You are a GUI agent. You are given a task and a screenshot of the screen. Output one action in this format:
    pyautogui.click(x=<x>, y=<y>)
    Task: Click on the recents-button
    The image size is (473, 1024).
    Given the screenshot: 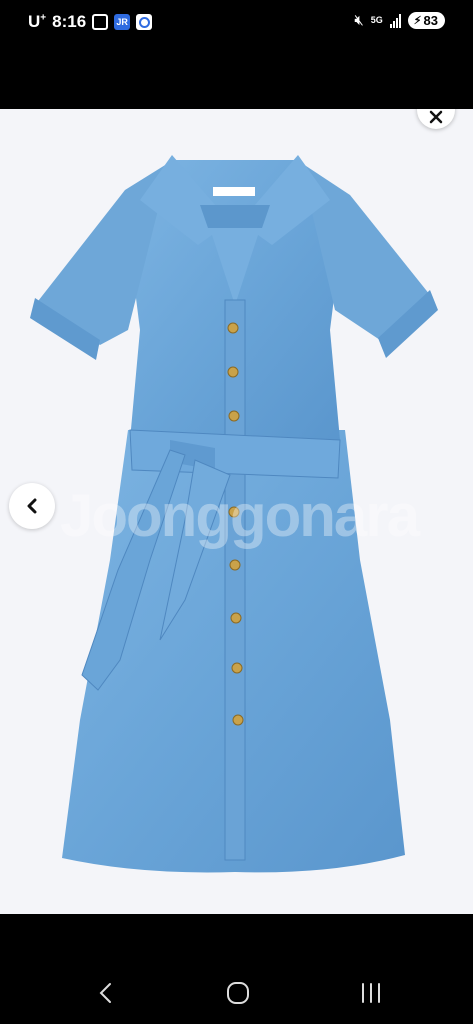 What is the action you would take?
    pyautogui.click(x=371, y=993)
    